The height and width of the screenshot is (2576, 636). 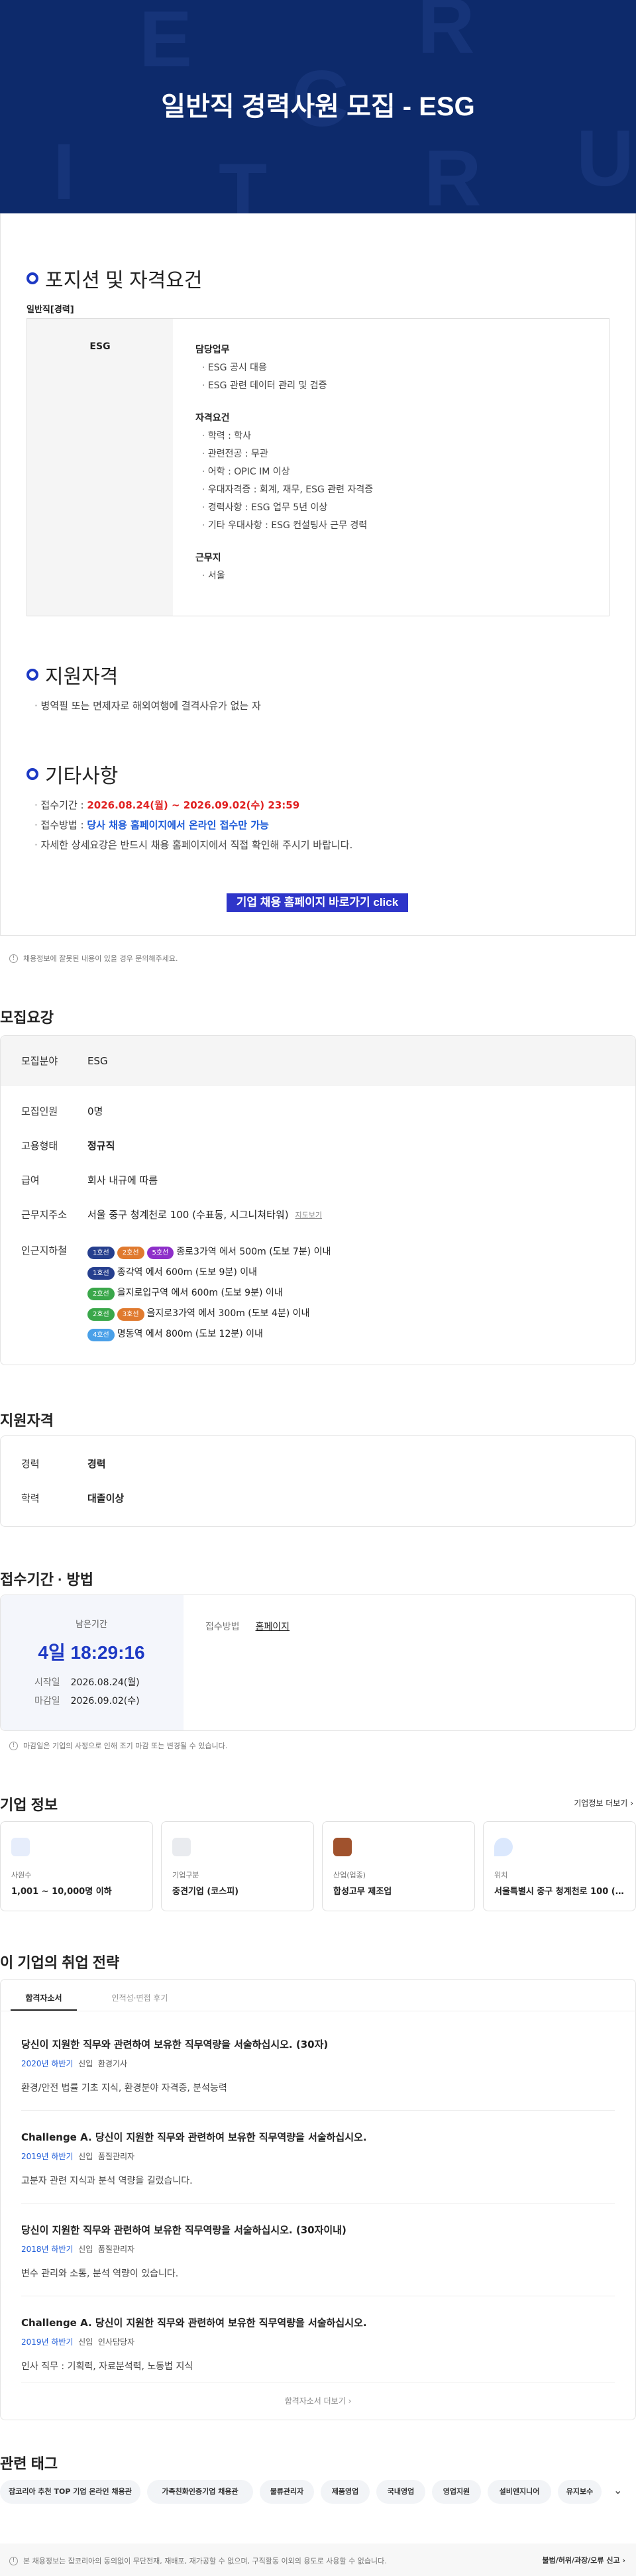 I want to click on map-link: 지도보기, so click(x=308, y=1214).